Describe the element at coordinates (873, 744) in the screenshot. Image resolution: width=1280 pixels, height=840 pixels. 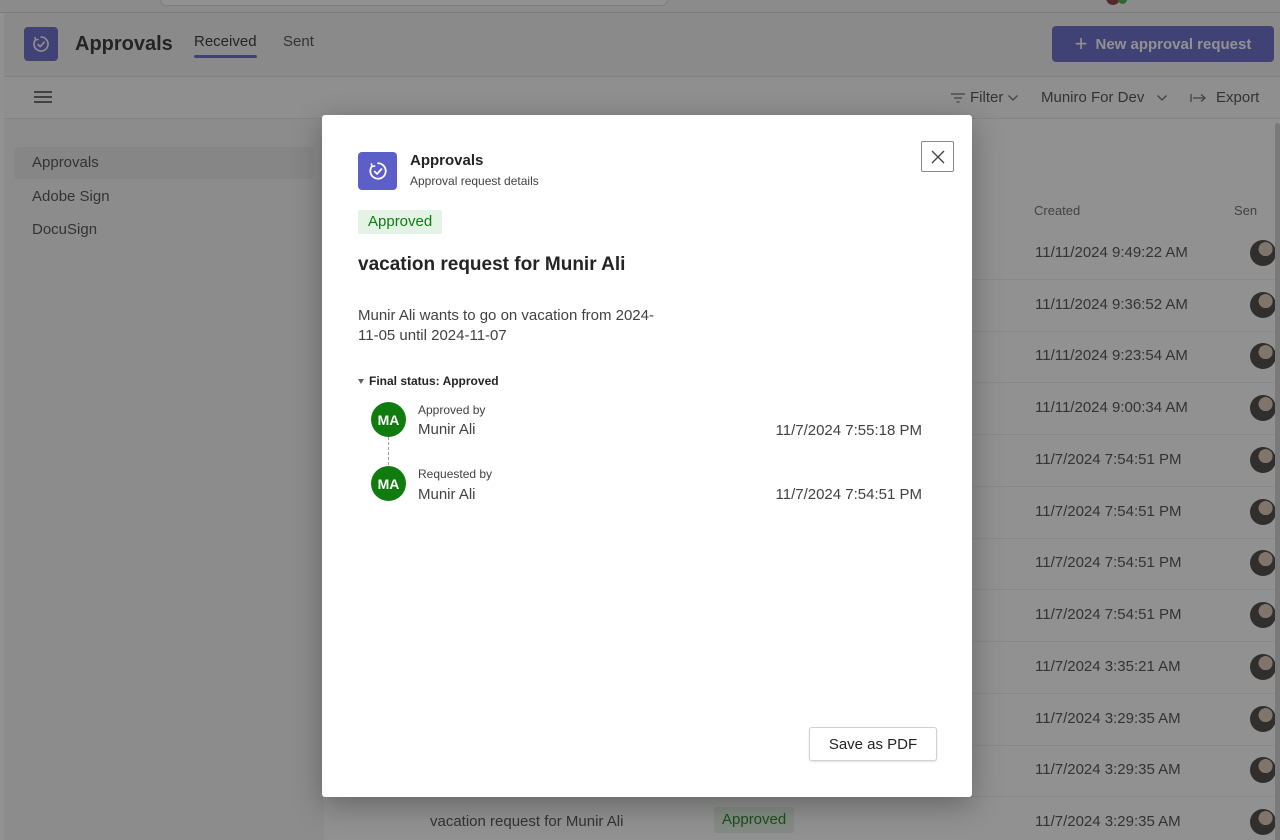
I see `save-as-pdf-button: Save as PDF` at that location.